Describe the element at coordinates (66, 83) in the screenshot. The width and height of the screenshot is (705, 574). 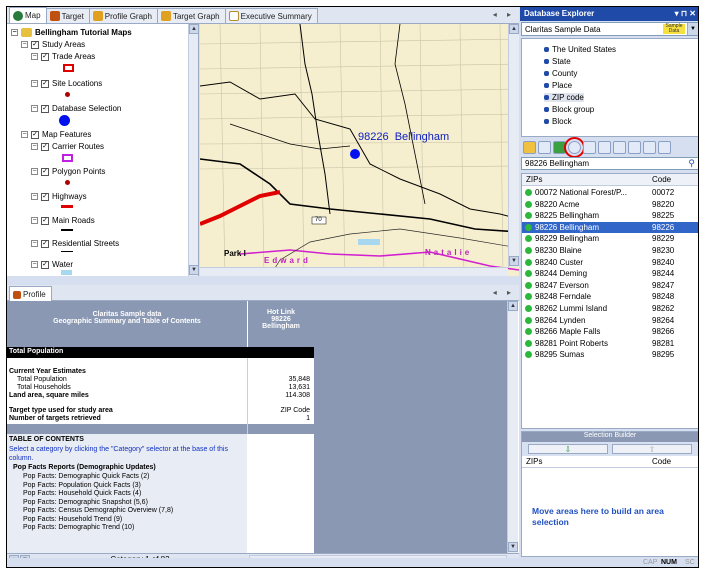
I see `tree-item-site-locations: − ✓ Site Locations` at that location.